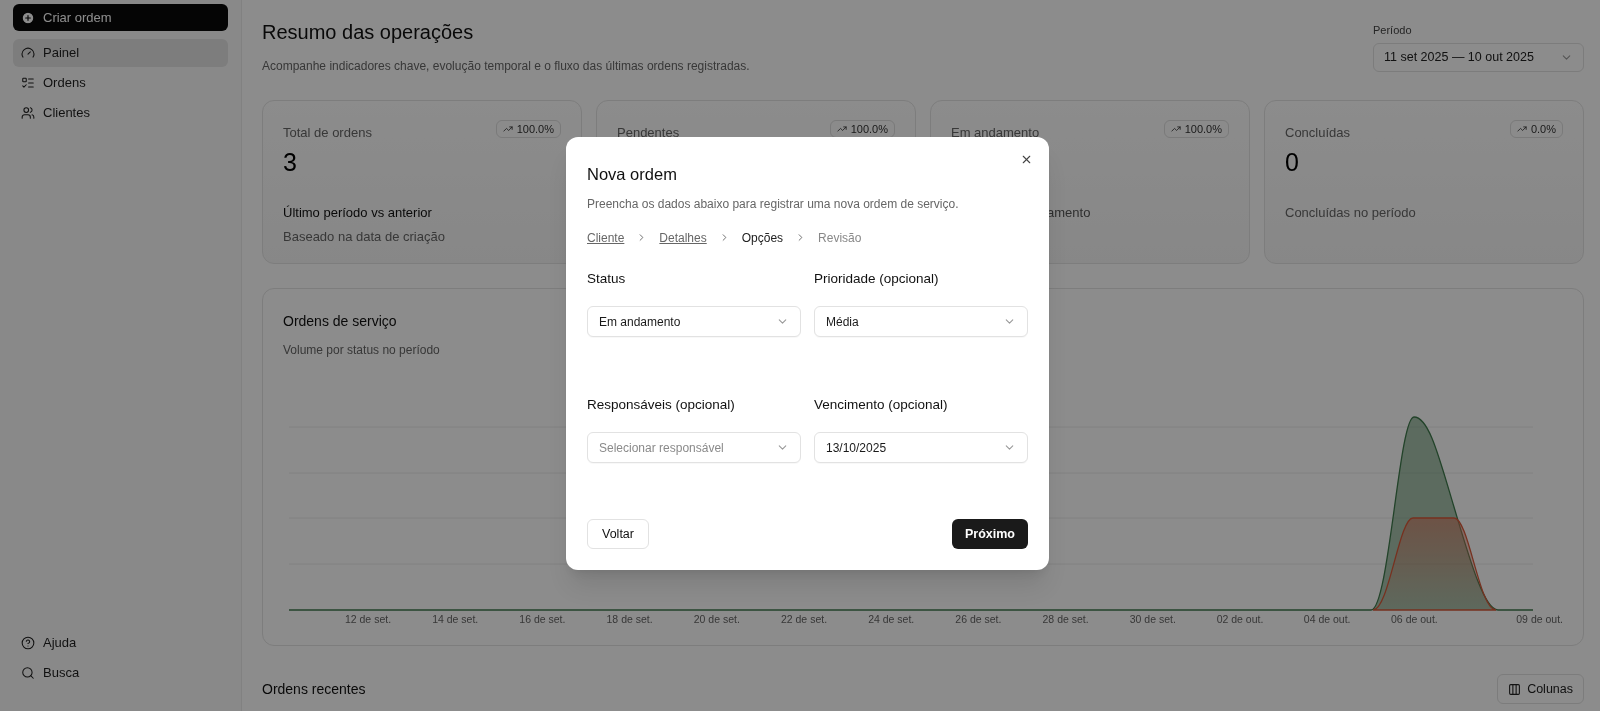  What do you see at coordinates (120, 113) in the screenshot?
I see `sidebar-item: Clientes` at bounding box center [120, 113].